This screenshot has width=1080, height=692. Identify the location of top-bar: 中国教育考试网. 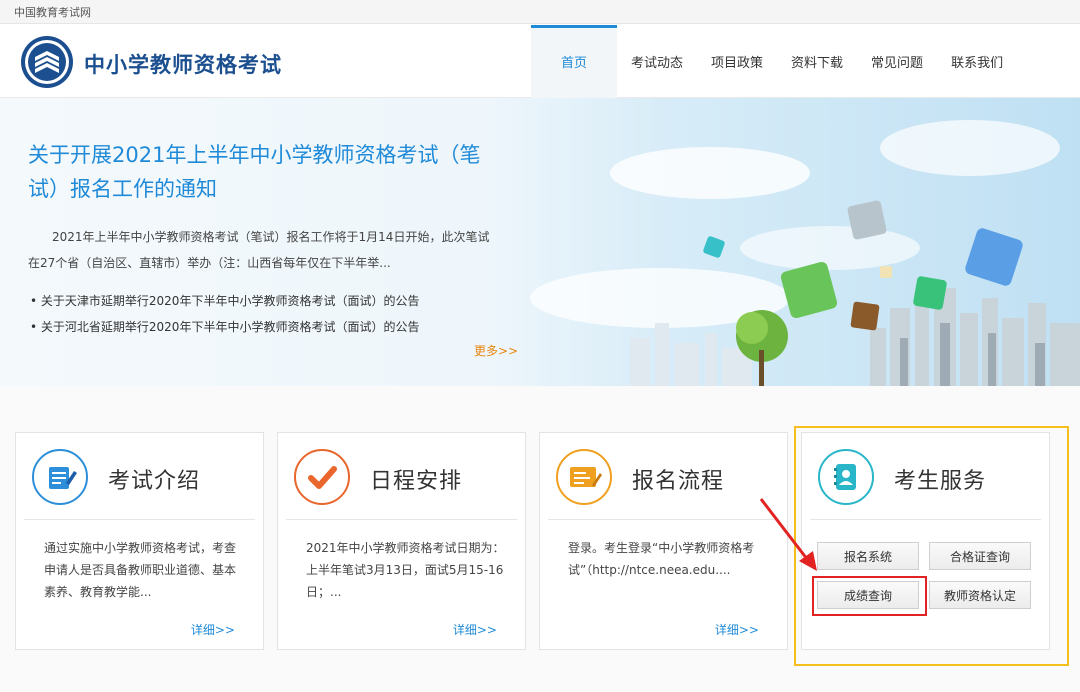
(540, 12).